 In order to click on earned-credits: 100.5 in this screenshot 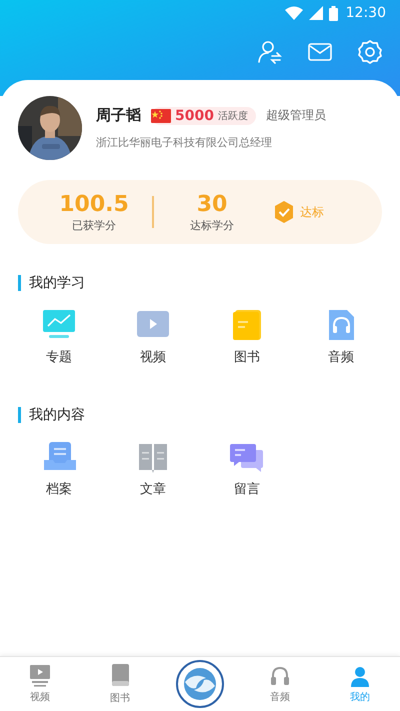, I will do `click(94, 205)`.